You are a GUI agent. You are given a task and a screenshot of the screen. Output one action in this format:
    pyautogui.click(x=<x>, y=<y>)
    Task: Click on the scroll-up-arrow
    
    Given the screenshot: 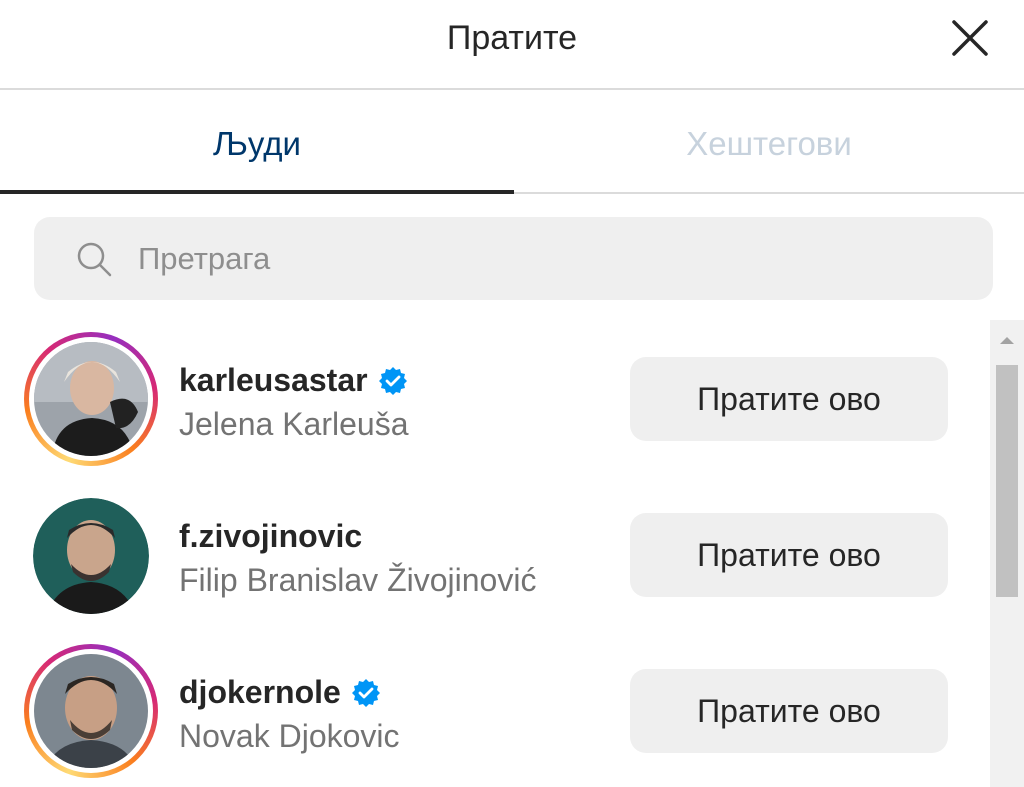 What is the action you would take?
    pyautogui.click(x=1007, y=340)
    